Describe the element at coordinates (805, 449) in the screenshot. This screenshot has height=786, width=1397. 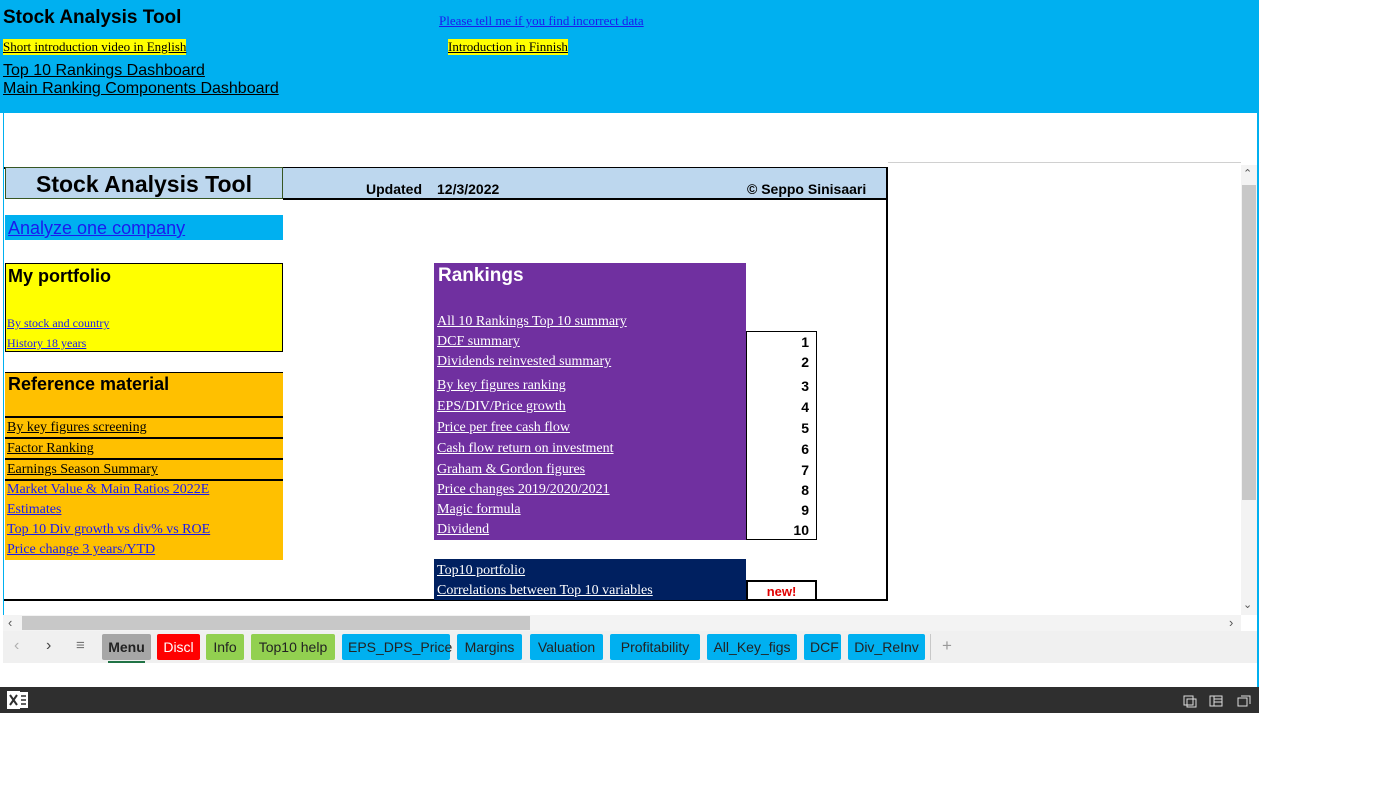
I see `ranking-number: 6` at that location.